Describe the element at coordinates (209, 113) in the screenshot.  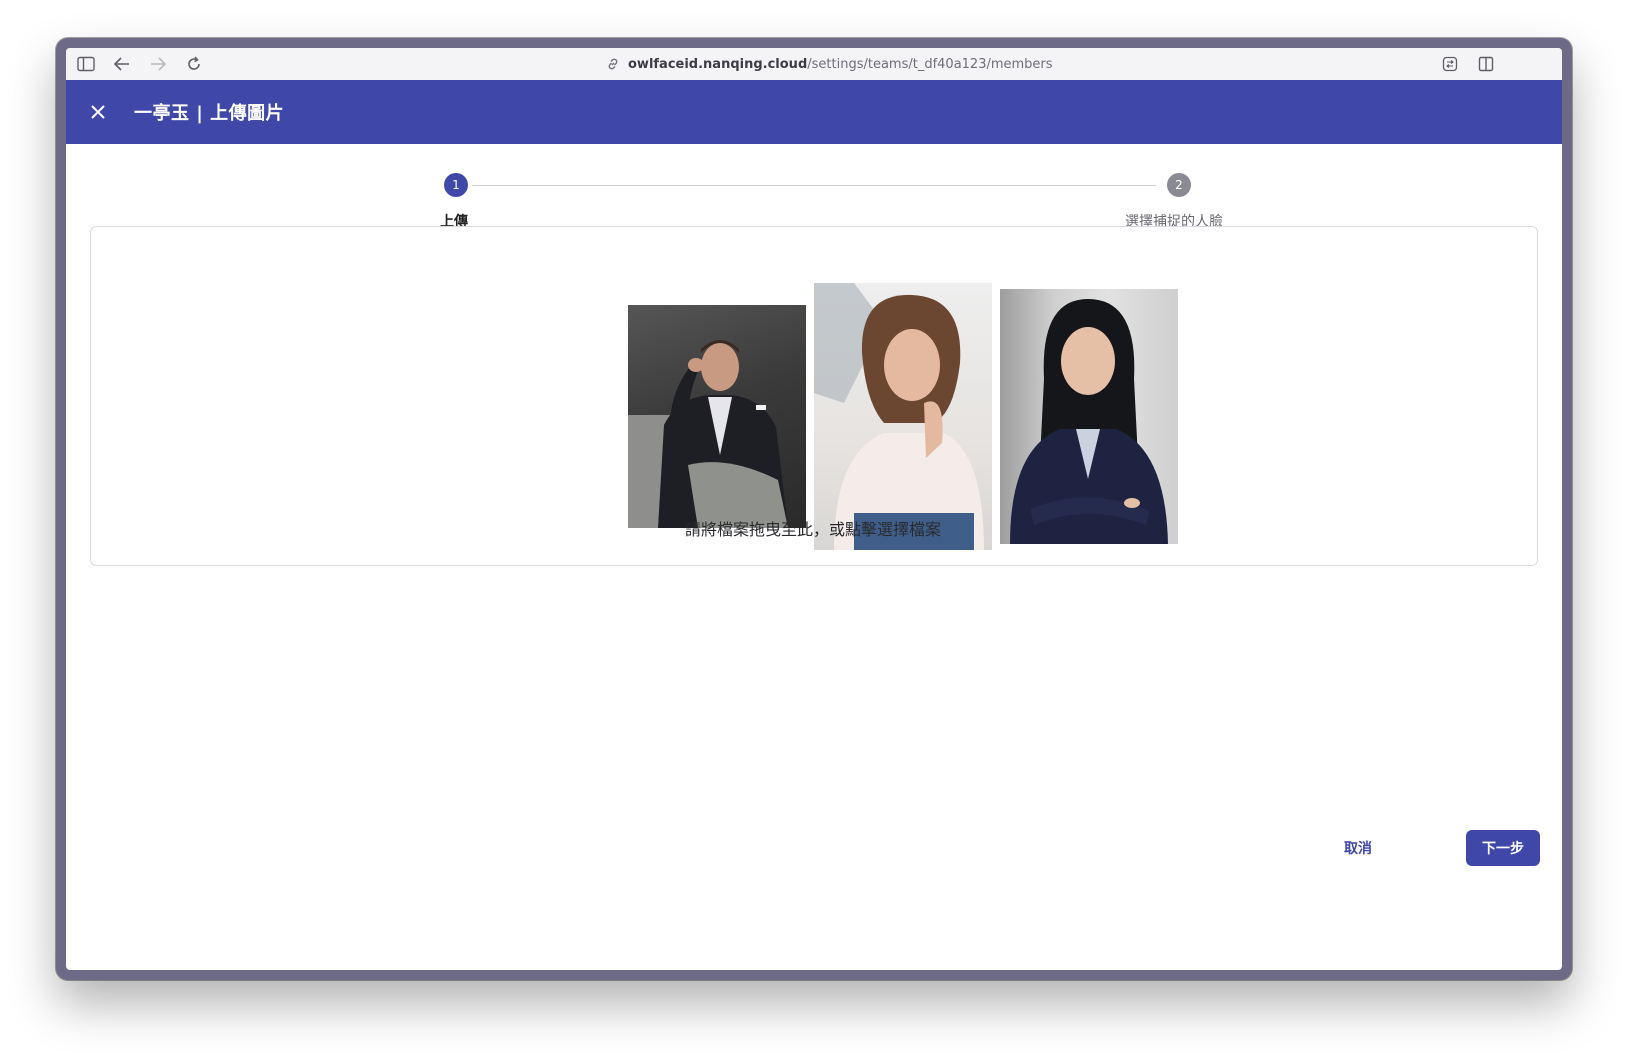
I see `page-title: 一亭玉 | 上傳圖片` at that location.